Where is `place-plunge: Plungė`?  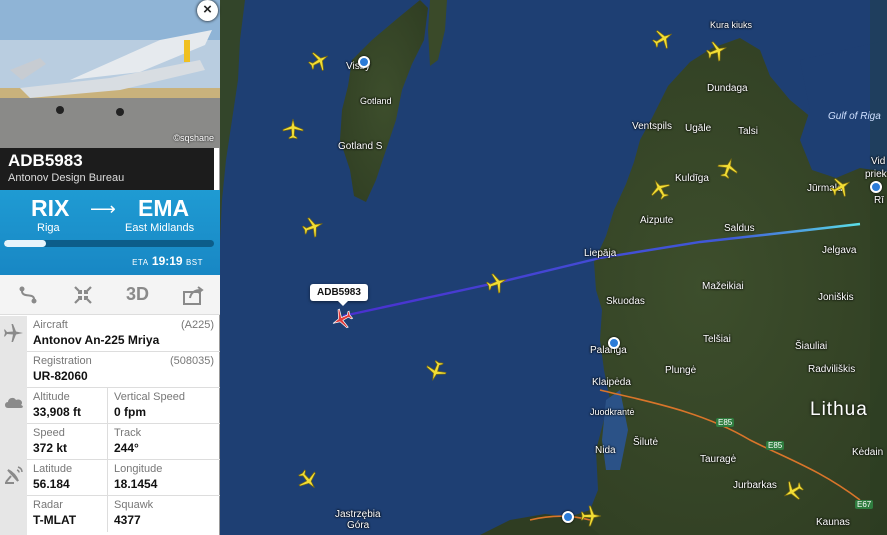
place-plunge: Plungė is located at coordinates (681, 370).